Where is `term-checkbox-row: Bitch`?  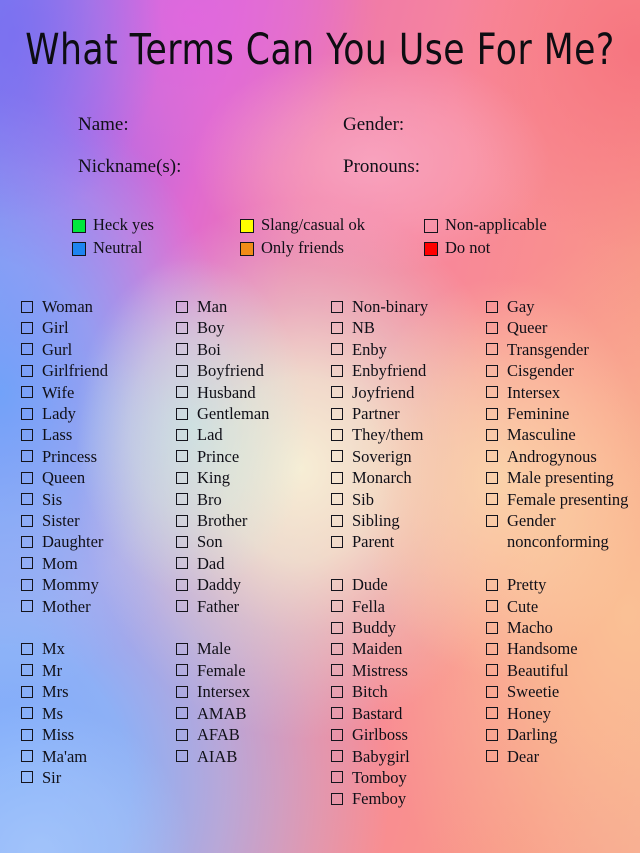 term-checkbox-row: Bitch is located at coordinates (407, 691).